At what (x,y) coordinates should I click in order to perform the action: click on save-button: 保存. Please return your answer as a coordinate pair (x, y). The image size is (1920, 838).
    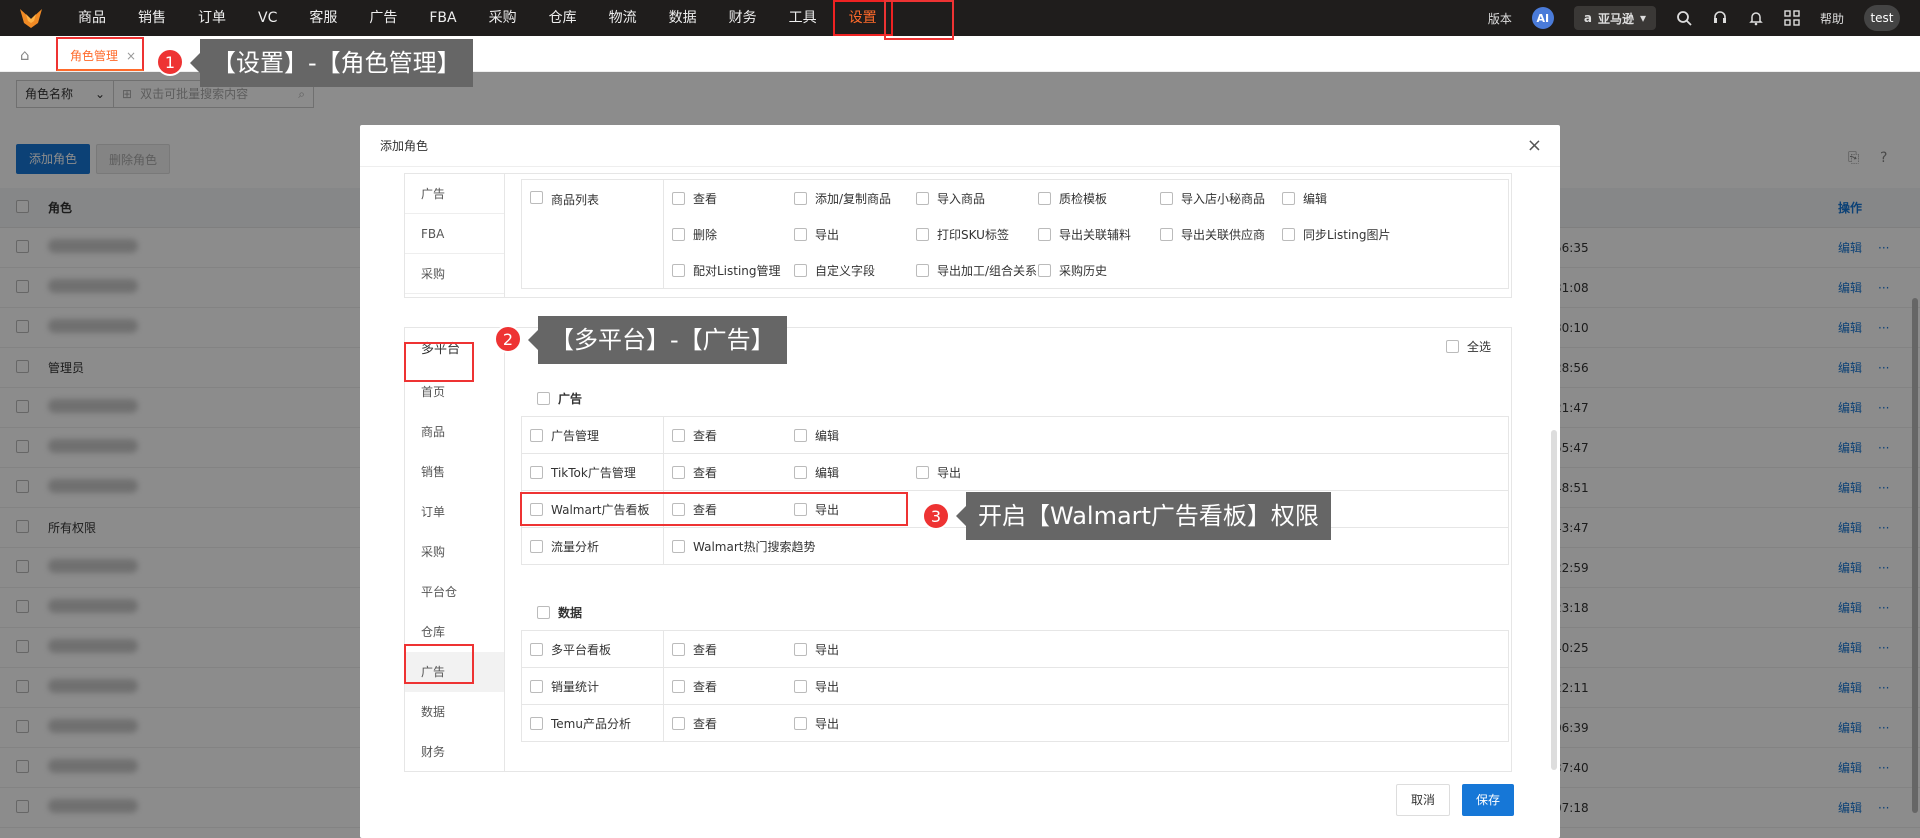
    Looking at the image, I should click on (1487, 800).